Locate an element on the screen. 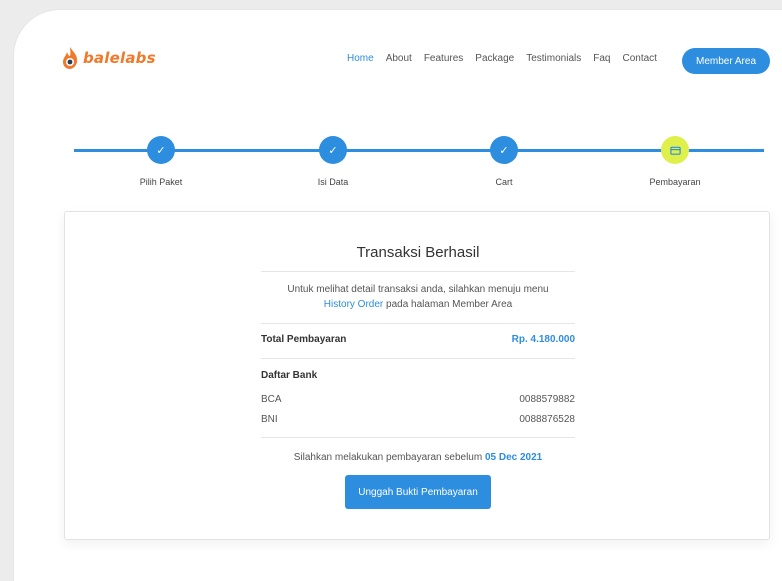  history-order-link: History Order is located at coordinates (353, 304).